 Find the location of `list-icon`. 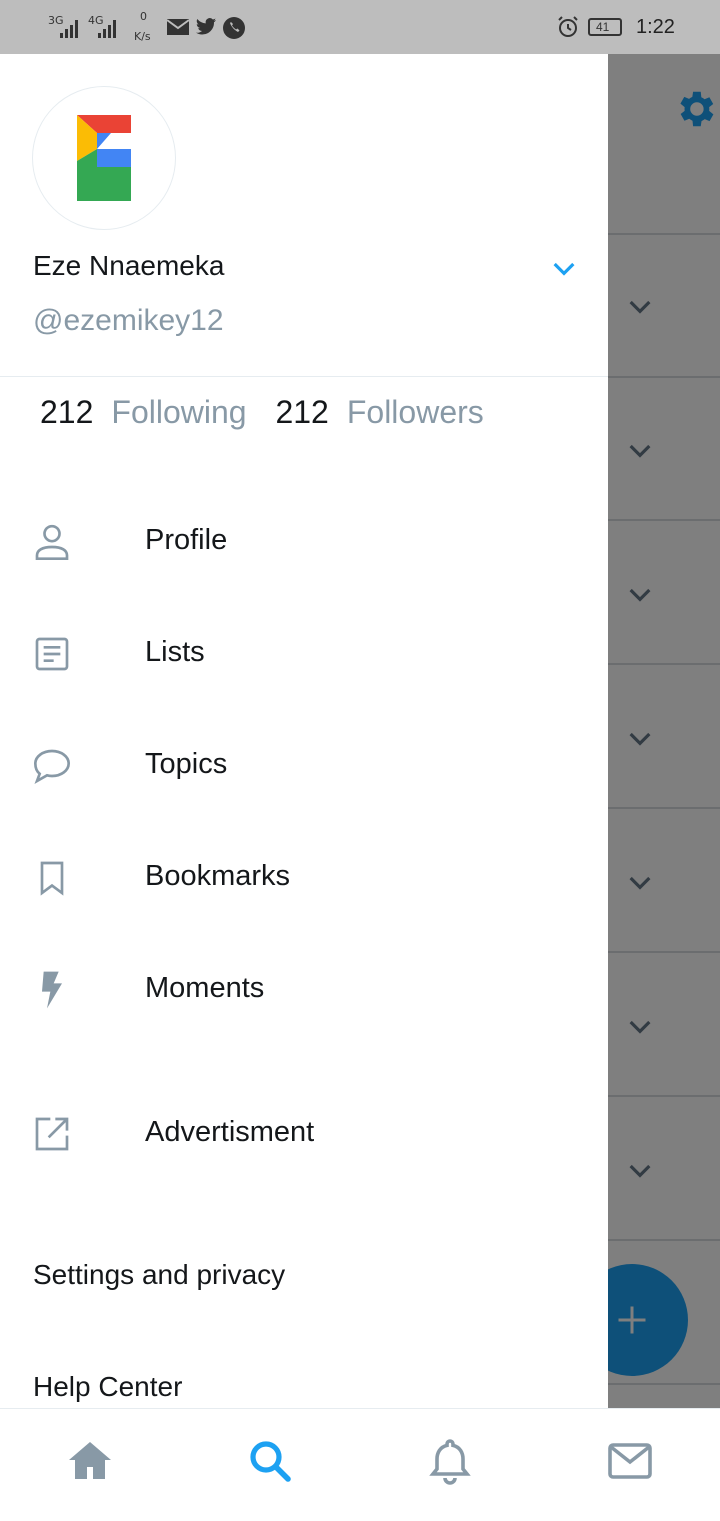

list-icon is located at coordinates (52, 654).